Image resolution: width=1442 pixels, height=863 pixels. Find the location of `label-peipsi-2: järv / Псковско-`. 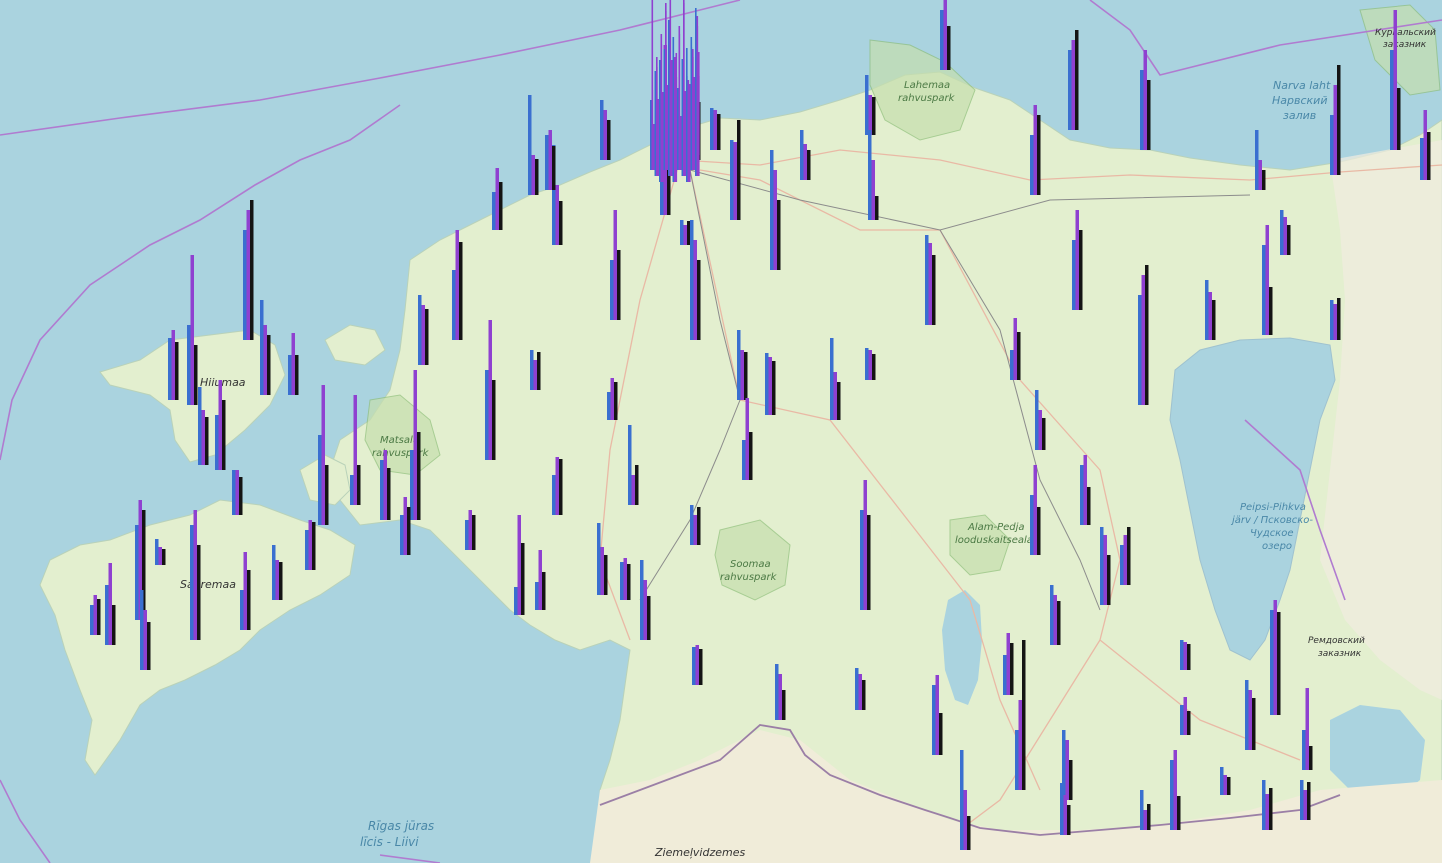

label-peipsi-2: järv / Псковско- is located at coordinates (1271, 520).